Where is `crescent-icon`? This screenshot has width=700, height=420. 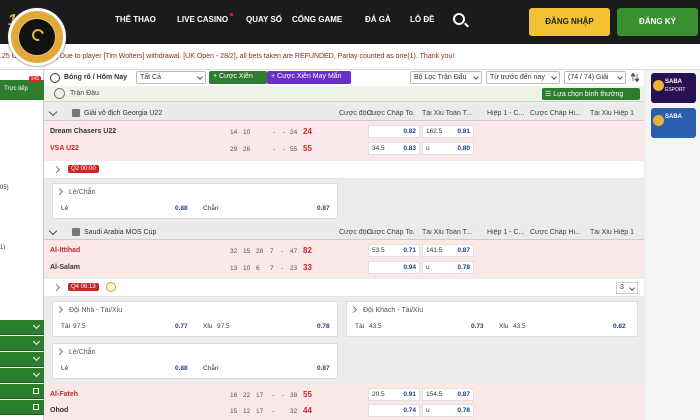 crescent-icon is located at coordinates (38, 35).